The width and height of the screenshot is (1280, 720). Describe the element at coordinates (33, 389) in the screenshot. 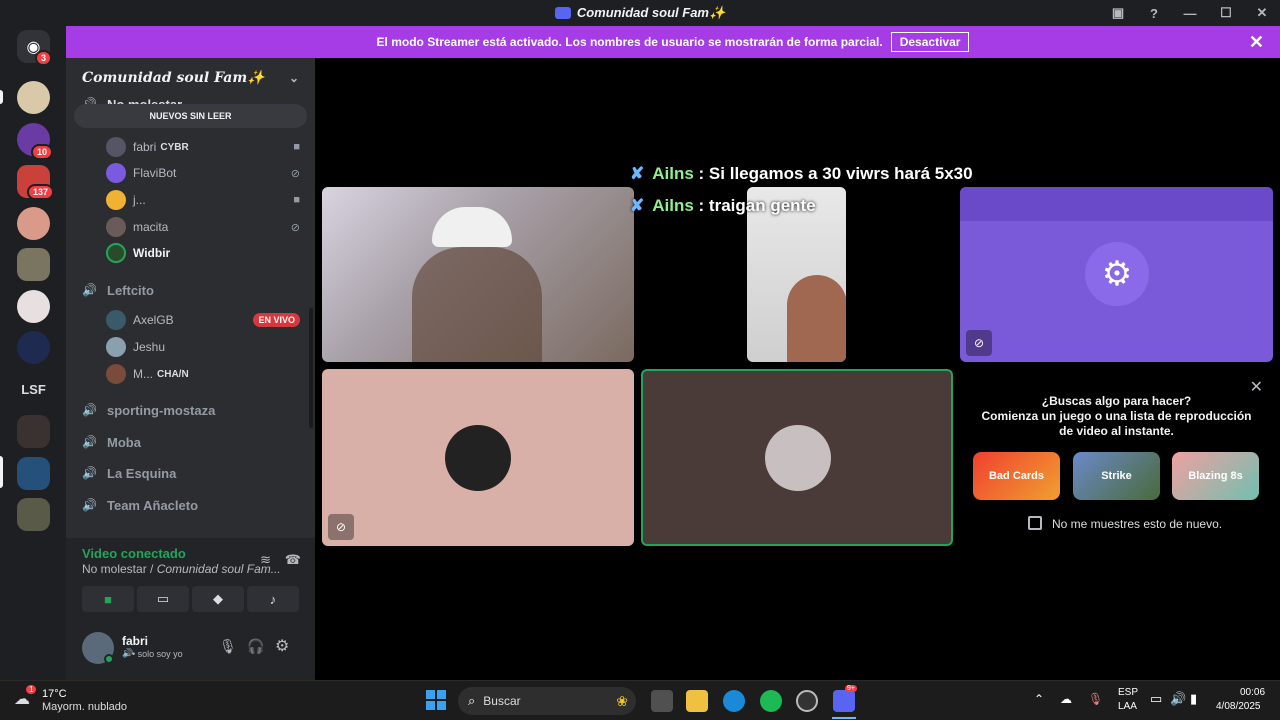

I see `guild-icon-lsf: LSF` at that location.